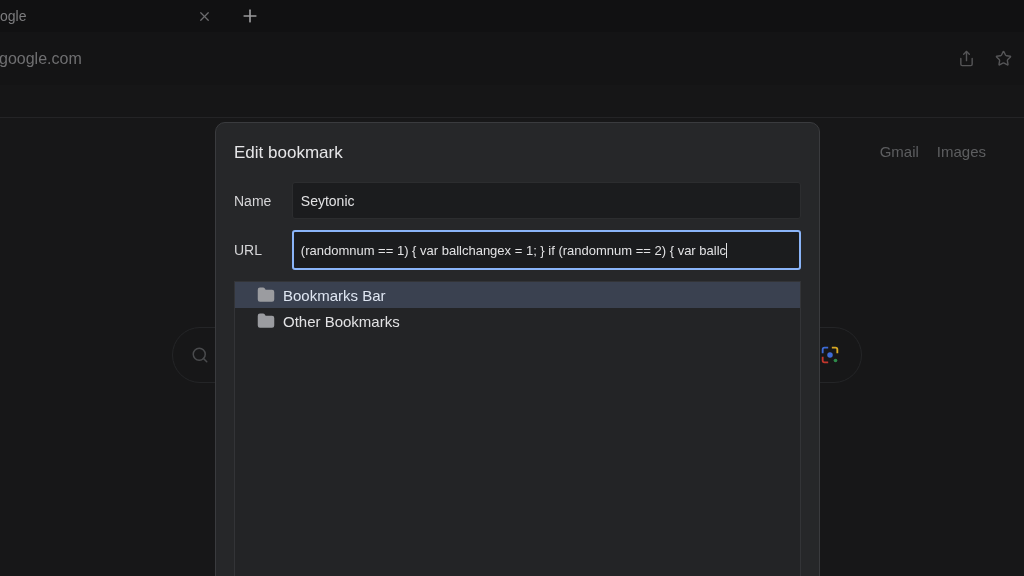 The image size is (1024, 576). Describe the element at coordinates (289, 153) in the screenshot. I see `dialog-title: Edit bookmark` at that location.